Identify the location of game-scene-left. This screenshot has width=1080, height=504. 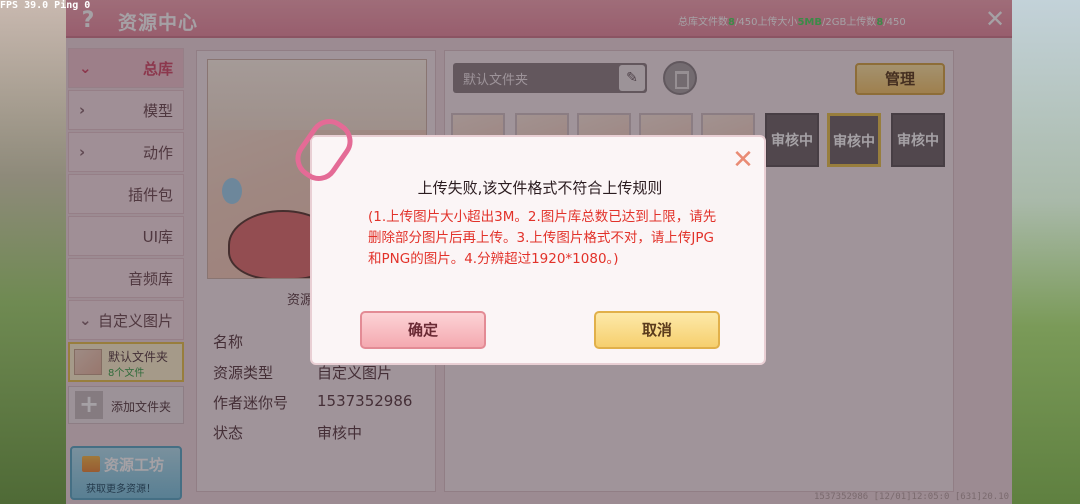
(33, 252).